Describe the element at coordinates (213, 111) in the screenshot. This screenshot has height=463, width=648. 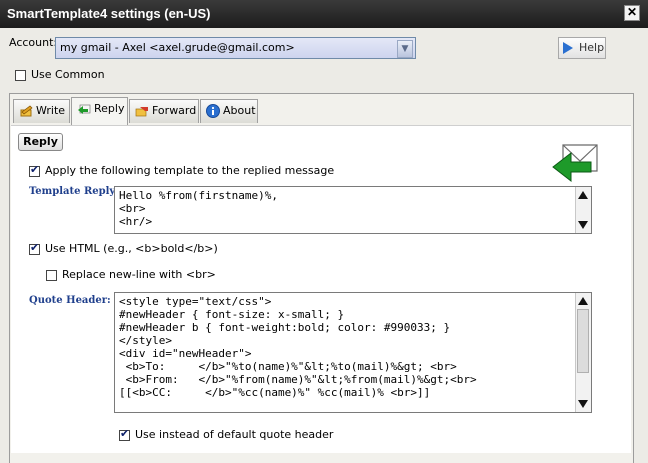
I see `info-icon` at that location.